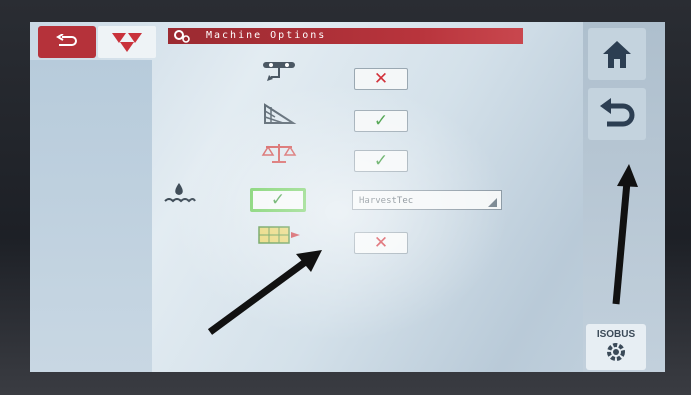  I want to click on option-toggle-4: ✓, so click(278, 200).